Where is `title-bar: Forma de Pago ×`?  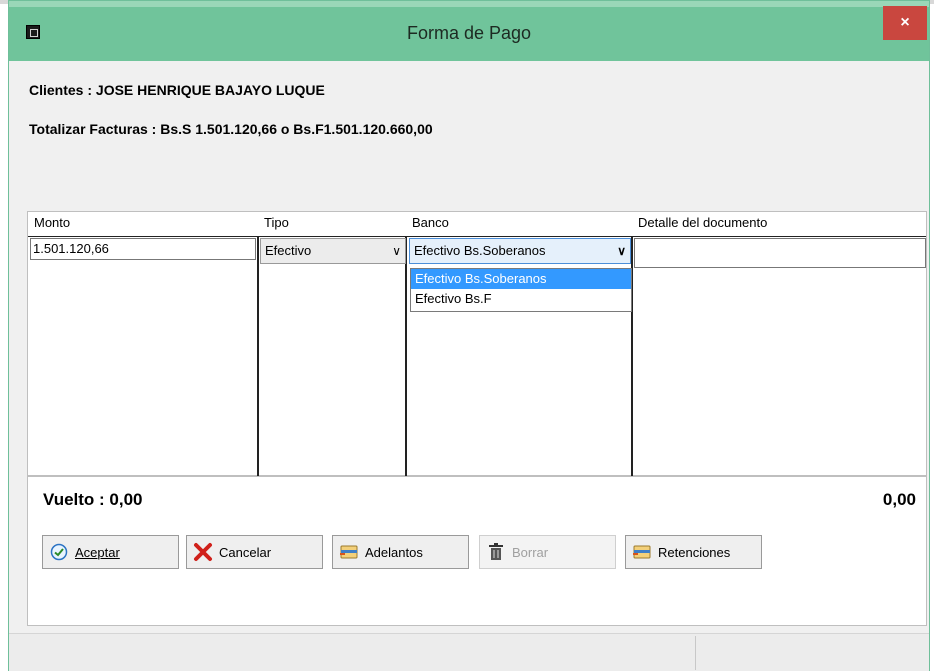 title-bar: Forma de Pago × is located at coordinates (469, 31).